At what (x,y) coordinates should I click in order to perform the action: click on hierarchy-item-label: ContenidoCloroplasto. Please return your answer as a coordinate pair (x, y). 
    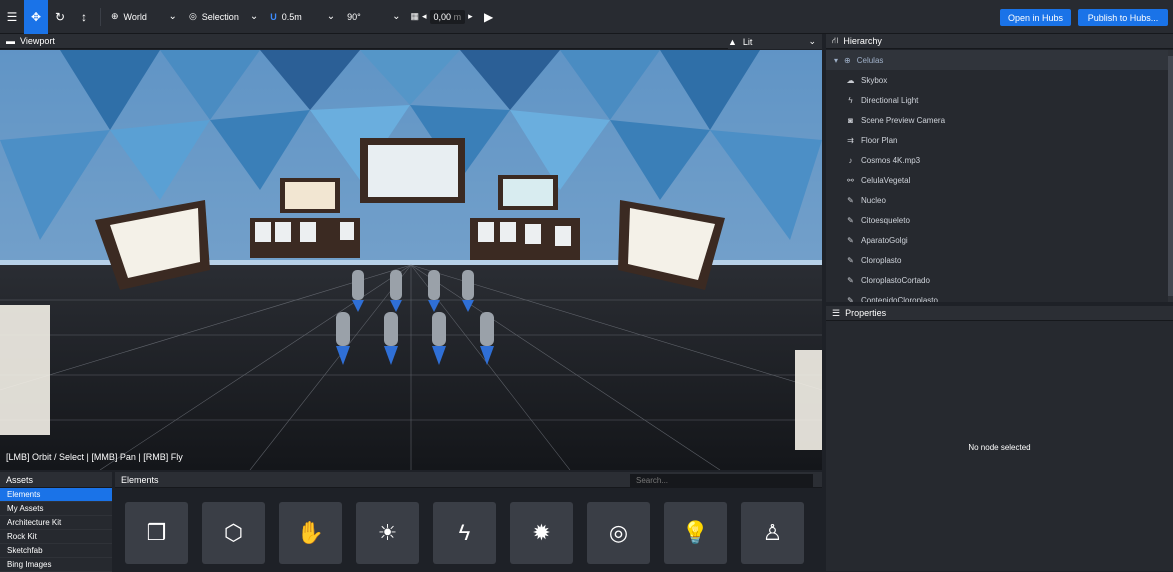
    Looking at the image, I should click on (899, 299).